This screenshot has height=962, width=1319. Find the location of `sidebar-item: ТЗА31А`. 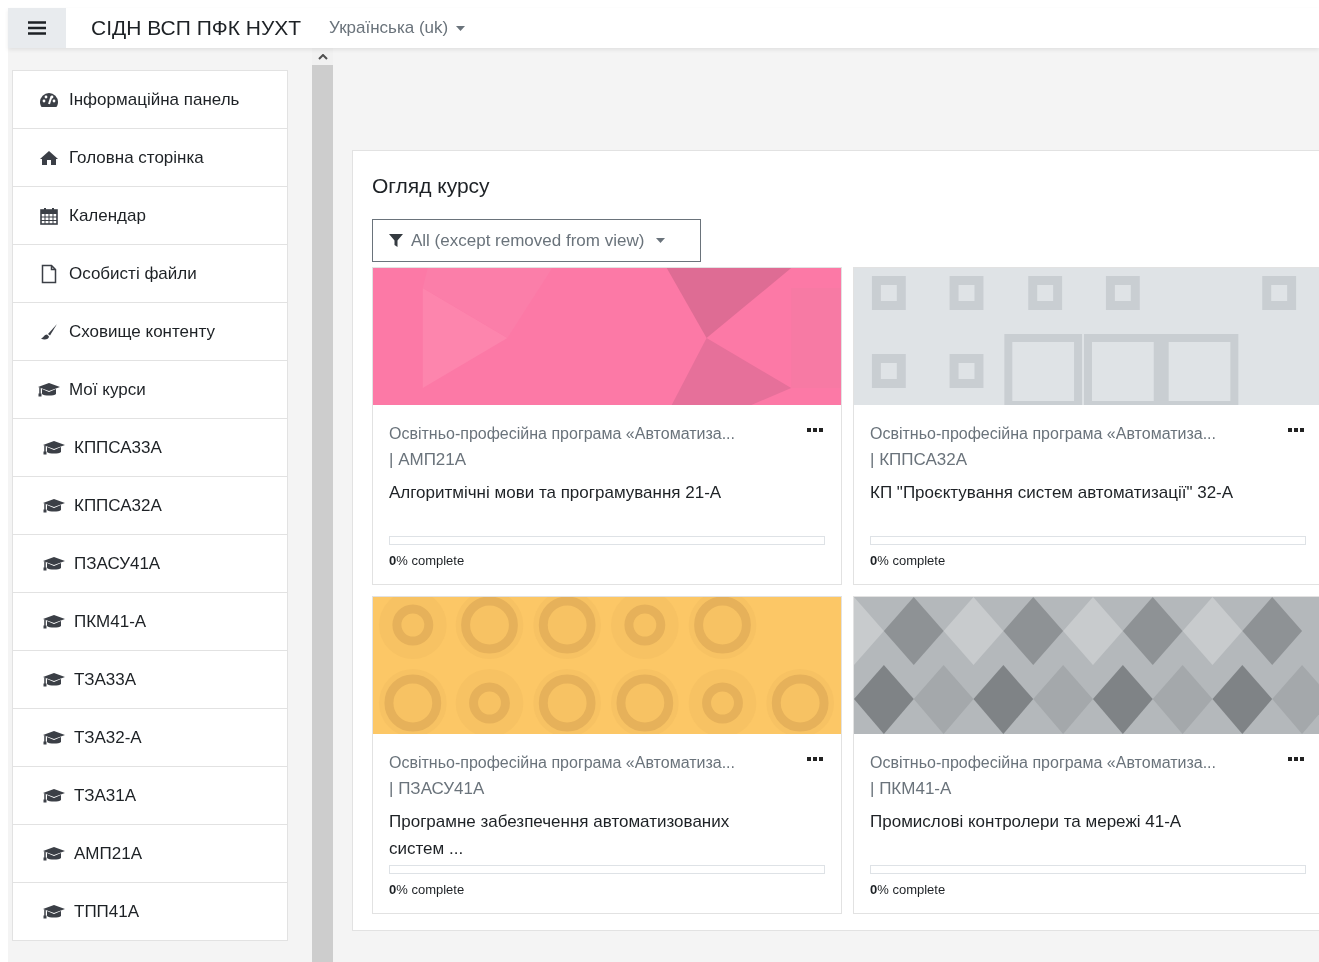

sidebar-item: ТЗА31А is located at coordinates (150, 795).